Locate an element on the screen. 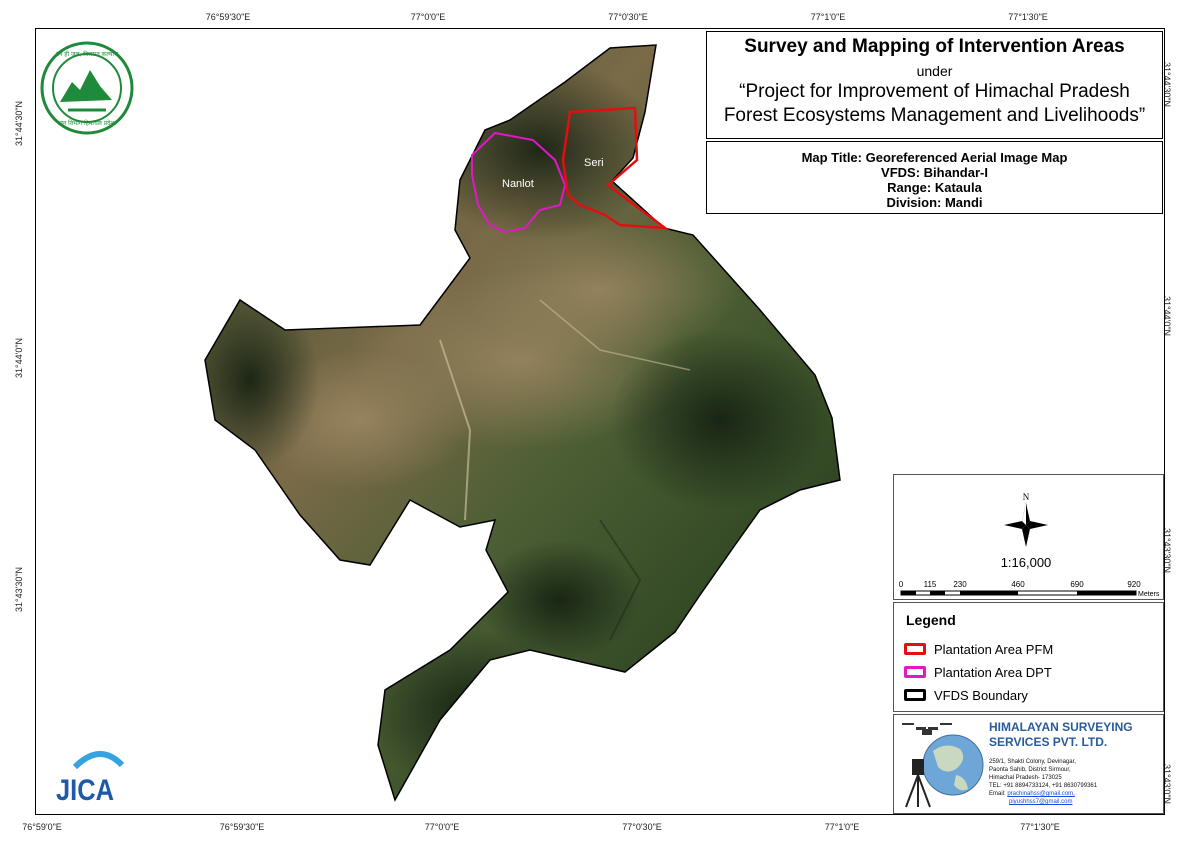 This screenshot has height=848, width=1200. legend-item-dpt: Plantation Area DPT is located at coordinates (978, 672).